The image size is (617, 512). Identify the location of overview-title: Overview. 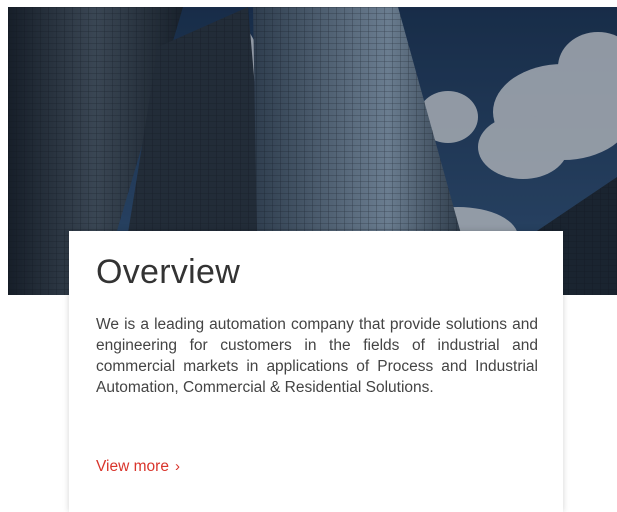
(168, 272).